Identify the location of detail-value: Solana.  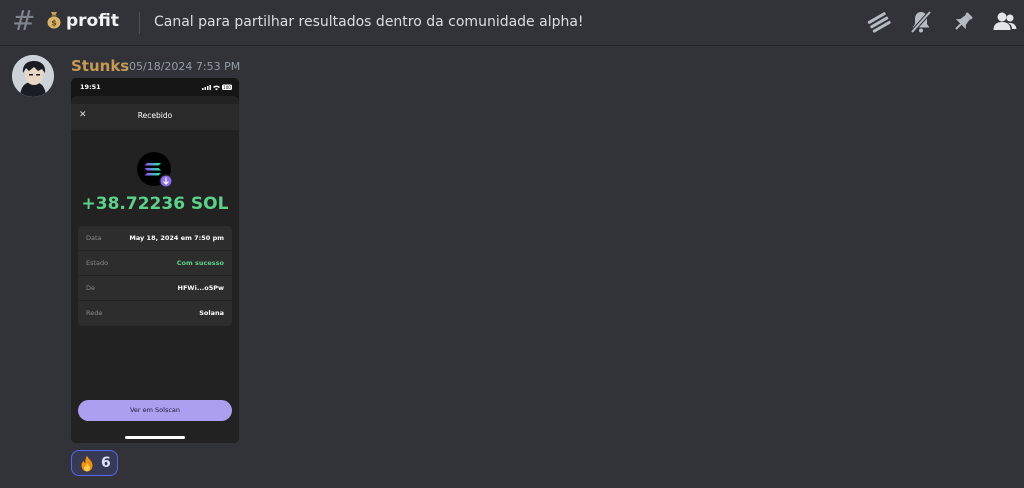
(211, 313).